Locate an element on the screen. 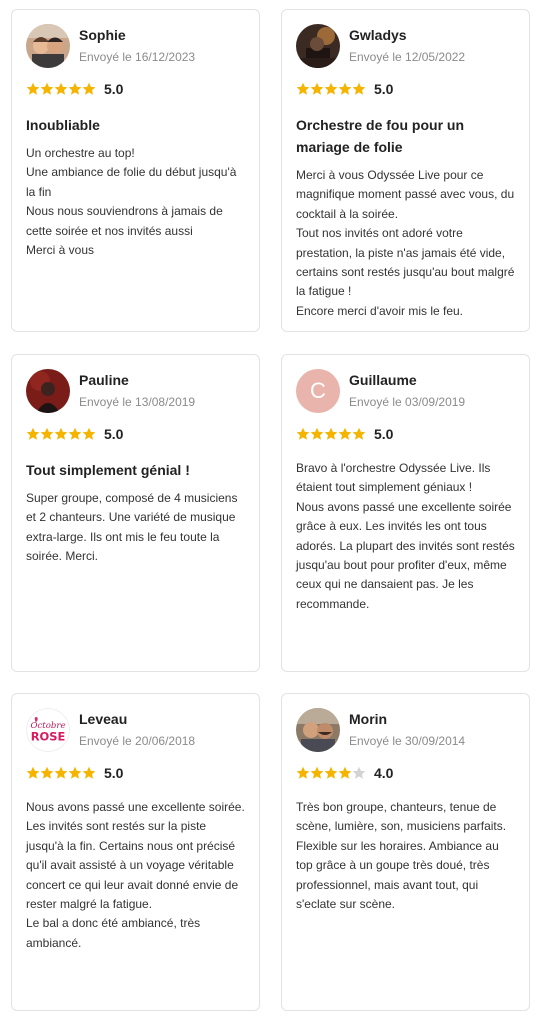 Image resolution: width=542 pixels, height=1024 pixels. review-header: Pauline Envoyé le 13/08/2019 is located at coordinates (135, 391).